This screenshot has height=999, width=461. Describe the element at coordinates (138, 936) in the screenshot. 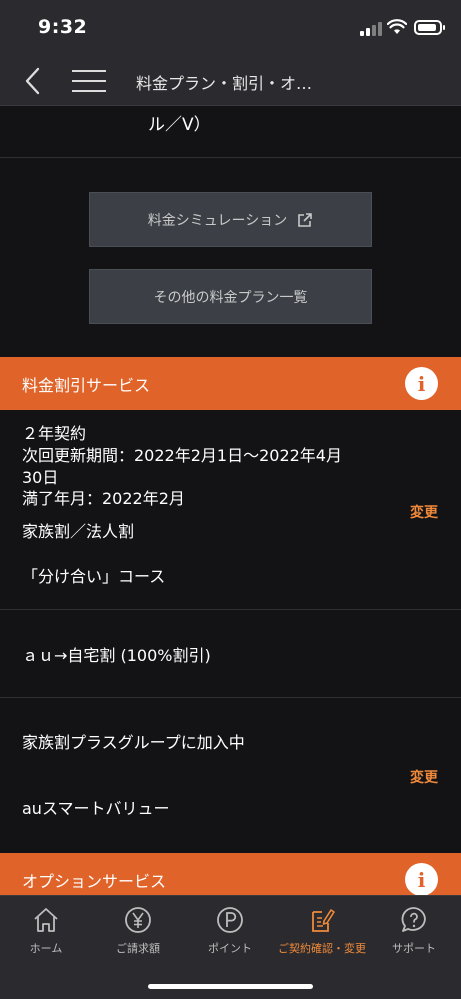

I see `tab-billing: ご請求額` at that location.